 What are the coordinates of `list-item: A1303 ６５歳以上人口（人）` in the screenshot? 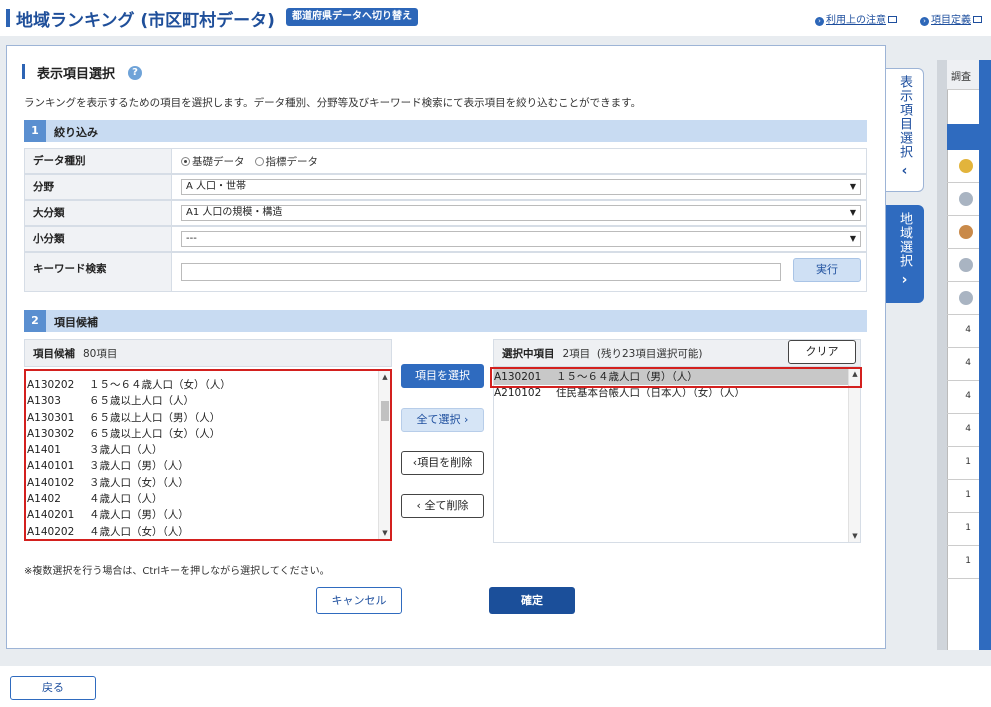 It's located at (208, 401).